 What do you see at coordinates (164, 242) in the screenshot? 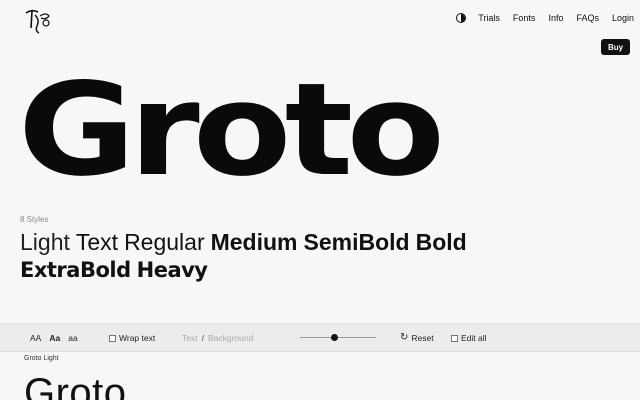
I see `style-regular: Regular` at bounding box center [164, 242].